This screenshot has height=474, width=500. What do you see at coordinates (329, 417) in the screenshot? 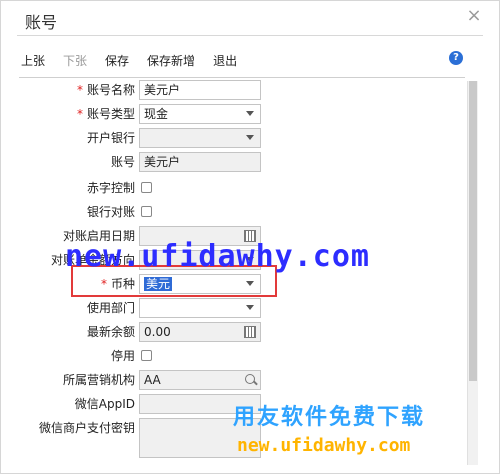
I see `watermark-chinese: 用友软件免费下载` at bounding box center [329, 417].